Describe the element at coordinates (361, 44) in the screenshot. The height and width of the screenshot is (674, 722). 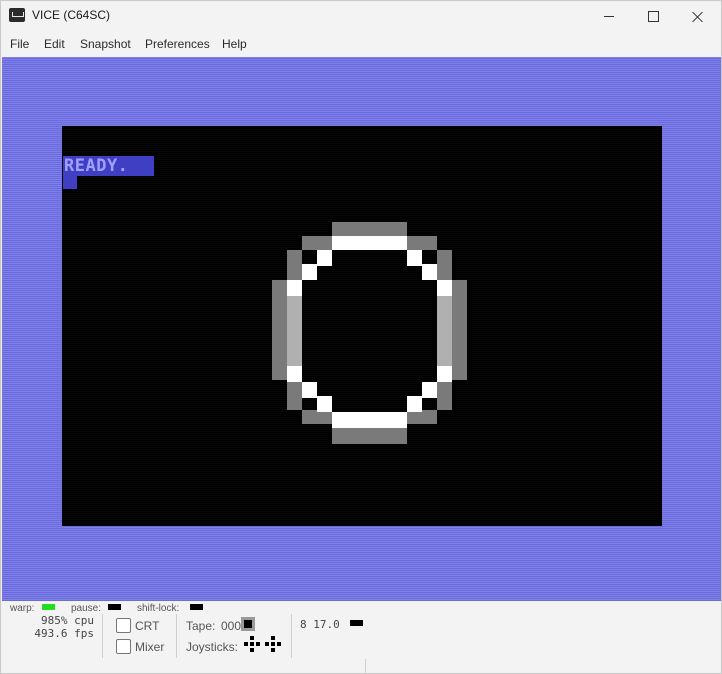
I see `menu-bar: File Edit Snapshot Preferences Help` at that location.